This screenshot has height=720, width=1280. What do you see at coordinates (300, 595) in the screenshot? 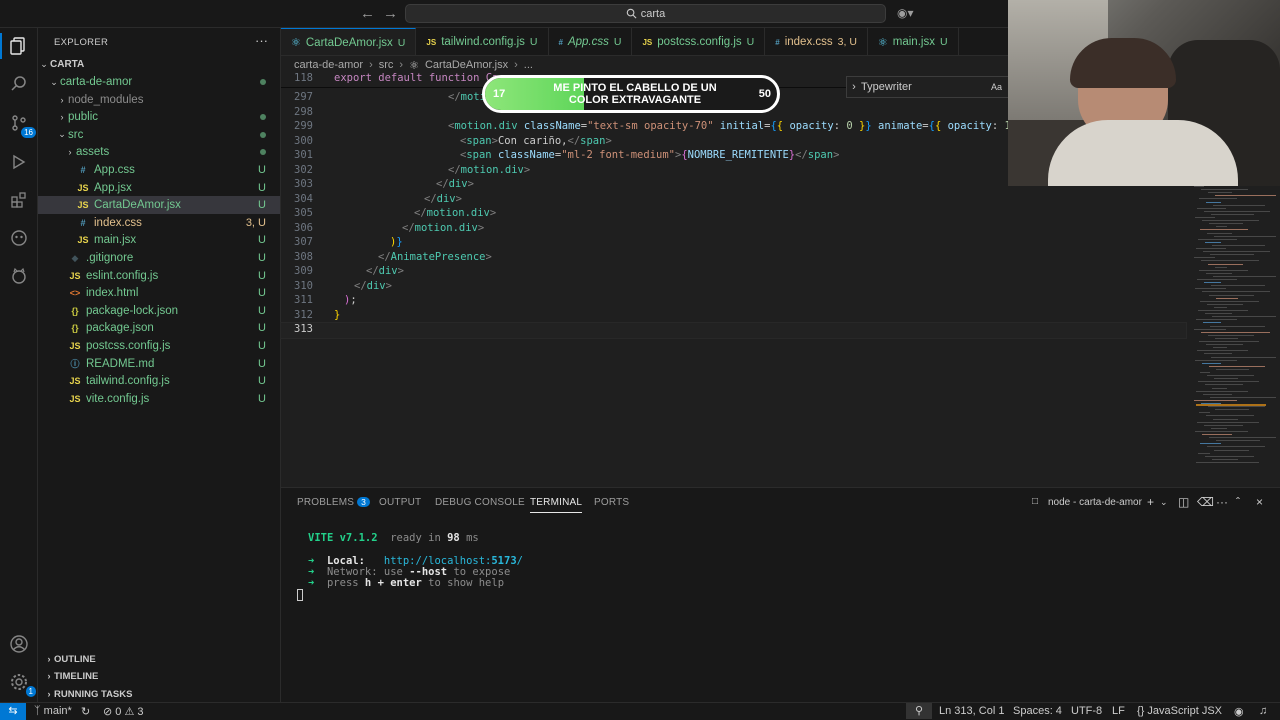
I see `terminal-cursor` at bounding box center [300, 595].